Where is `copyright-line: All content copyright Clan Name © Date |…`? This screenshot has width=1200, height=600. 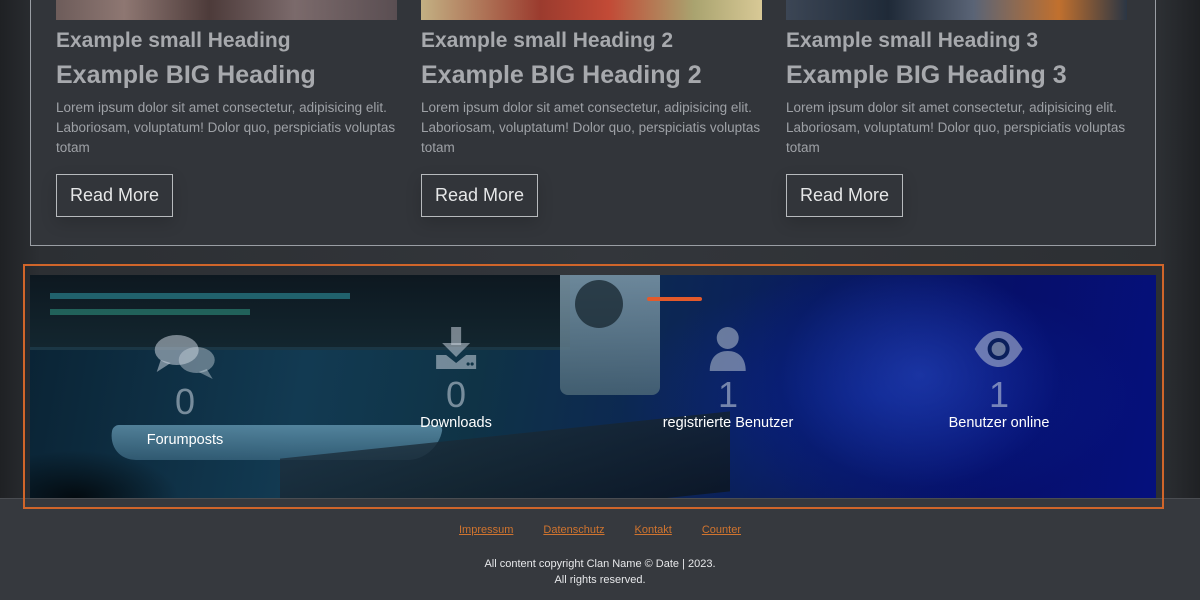
copyright-line: All content copyright Clan Name © Date |… is located at coordinates (600, 564).